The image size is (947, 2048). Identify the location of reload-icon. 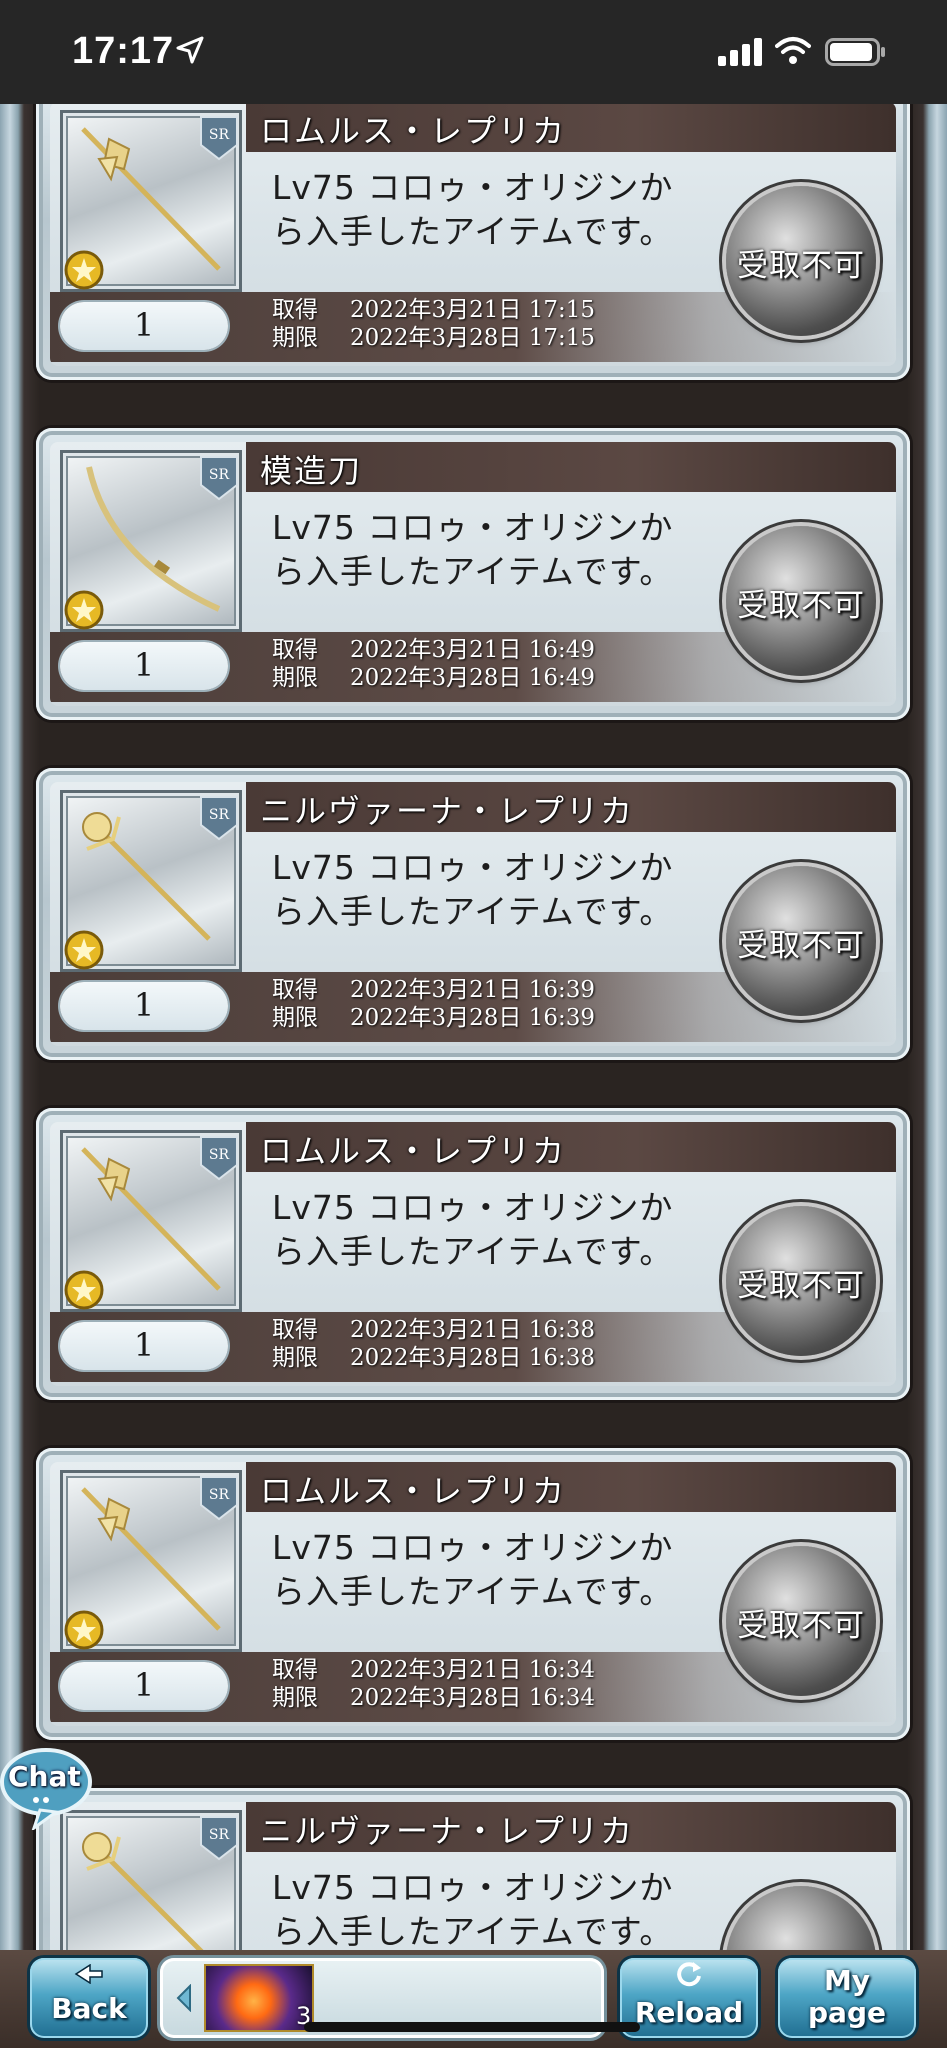
(689, 1974).